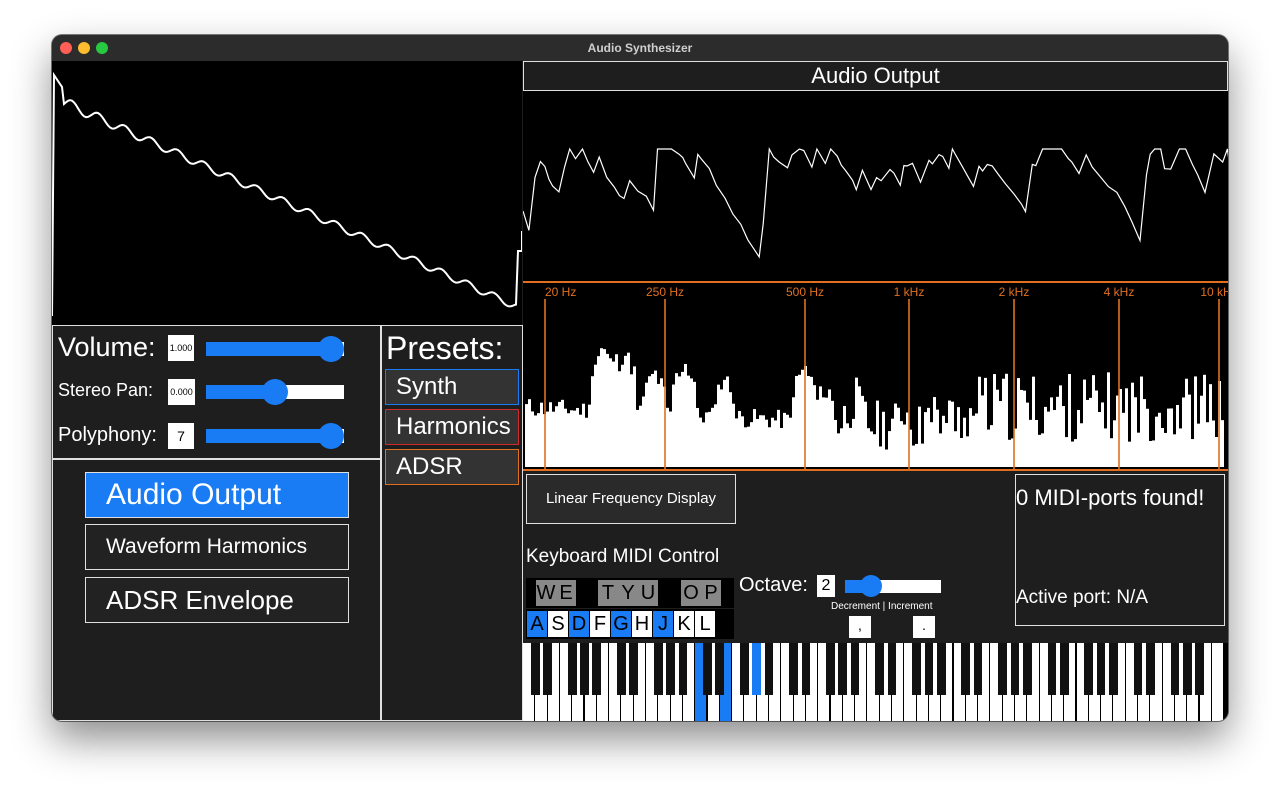 The width and height of the screenshot is (1280, 791). I want to click on polyphony-slider, so click(275, 436).